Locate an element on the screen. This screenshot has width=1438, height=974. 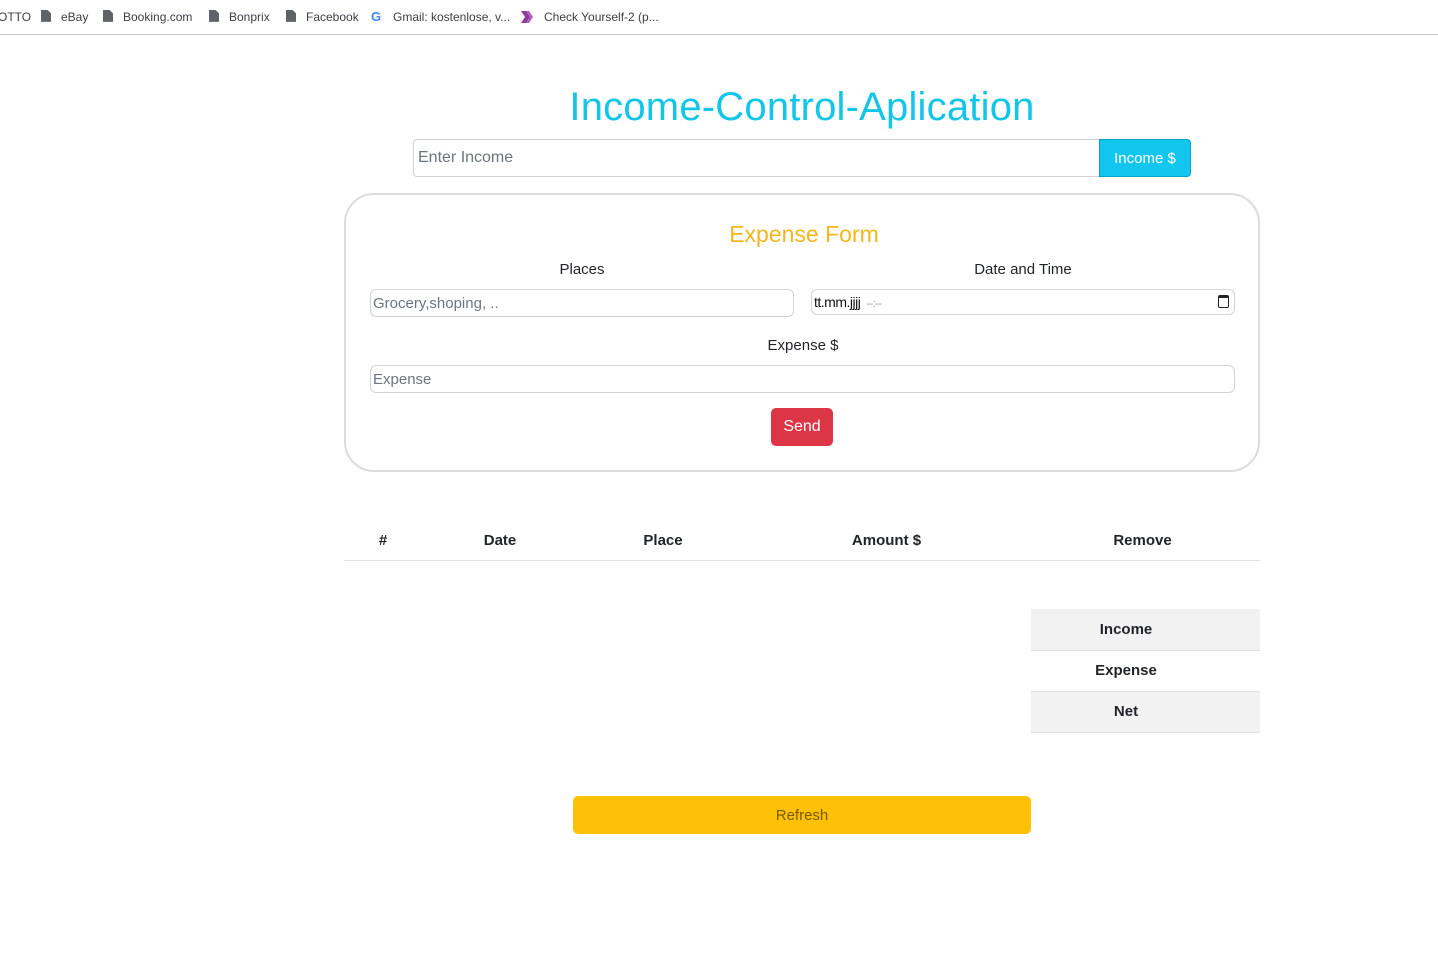
expense-form-title: Expense Form is located at coordinates (804, 234).